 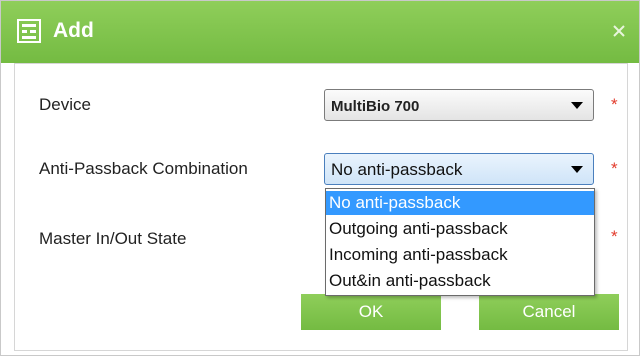 I want to click on master-state-required-mark: *, so click(x=614, y=236).